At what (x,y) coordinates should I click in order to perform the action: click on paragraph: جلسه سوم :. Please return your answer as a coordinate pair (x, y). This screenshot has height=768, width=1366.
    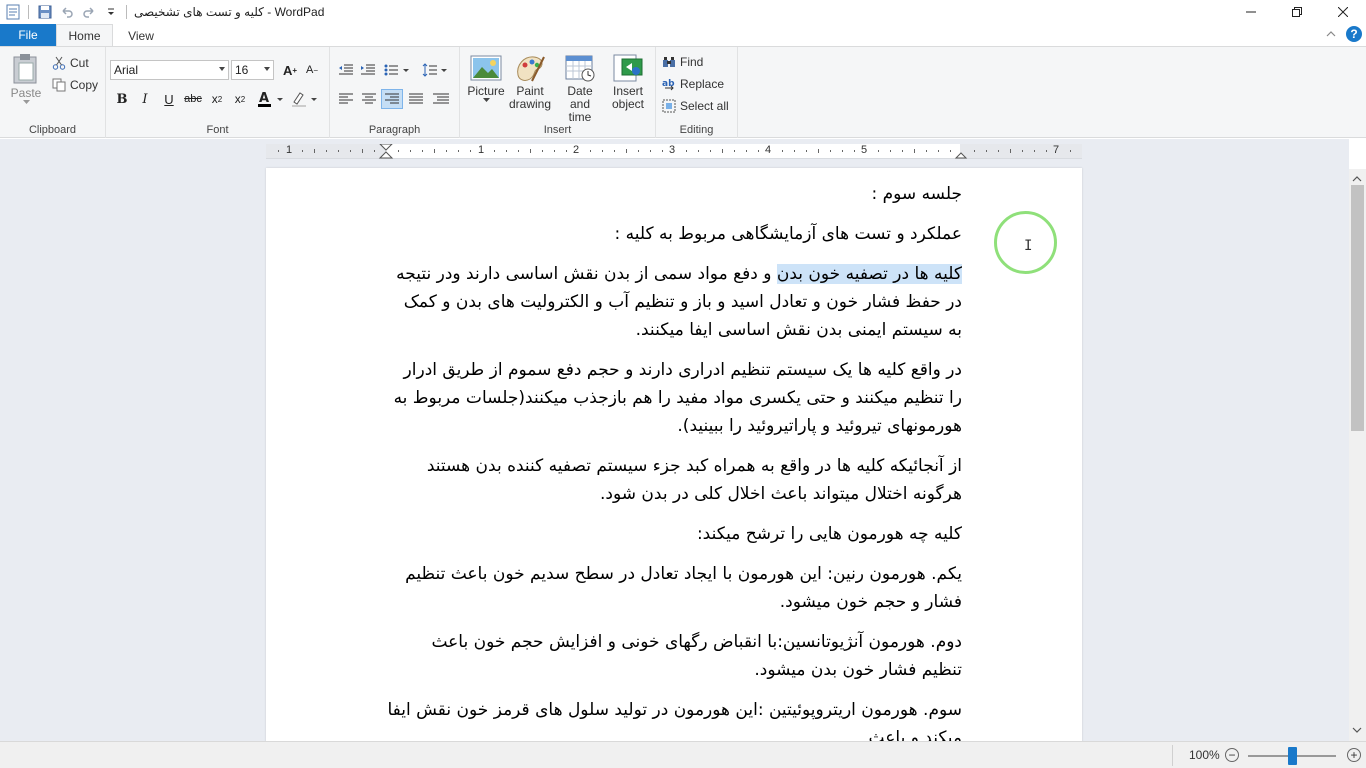
    Looking at the image, I should click on (674, 194).